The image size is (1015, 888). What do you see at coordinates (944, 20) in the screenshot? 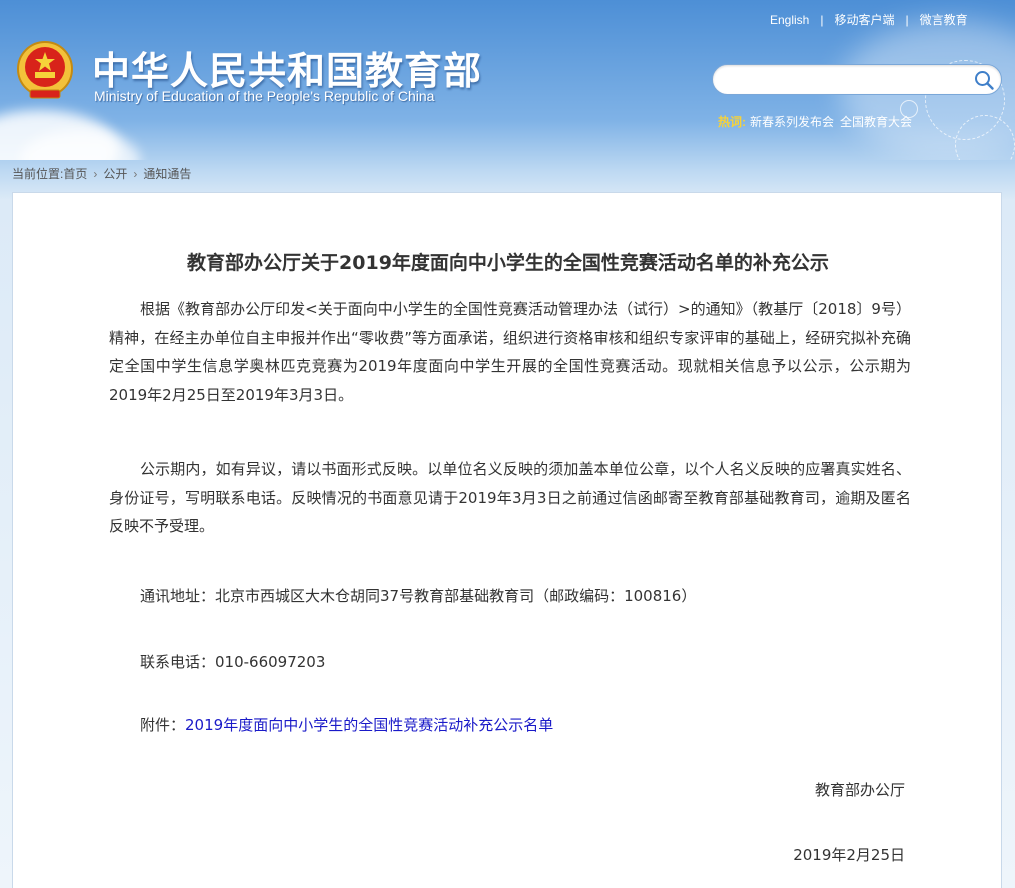
I see `link-weiyan: 微言教育` at bounding box center [944, 20].